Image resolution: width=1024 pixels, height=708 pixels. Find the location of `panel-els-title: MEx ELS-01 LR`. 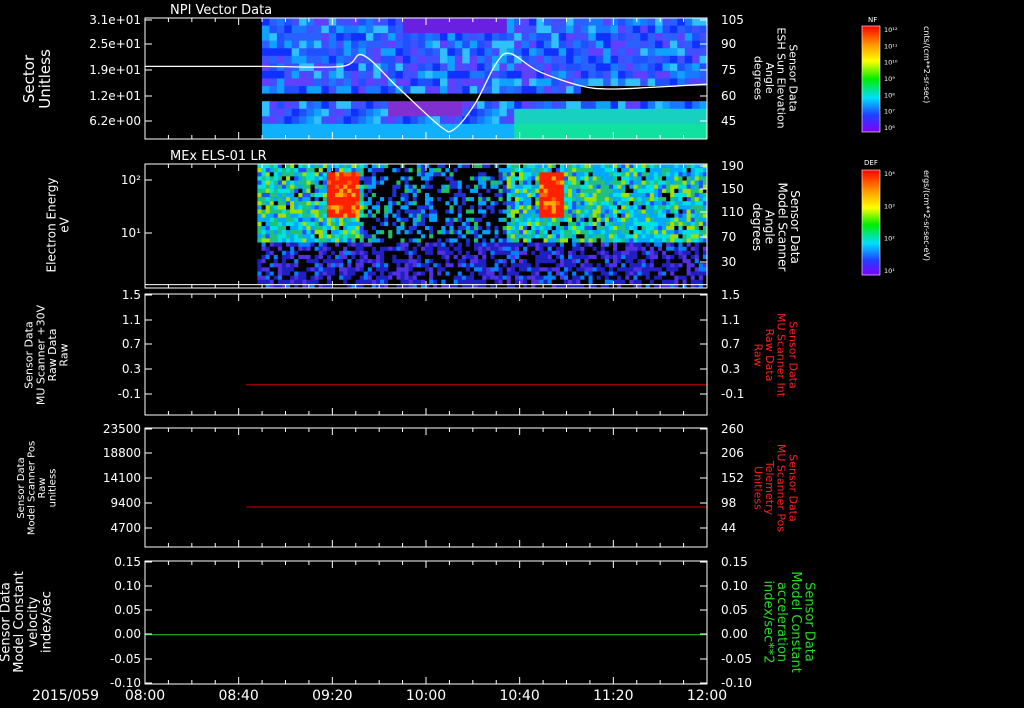

panel-els-title: MEx ELS-01 LR is located at coordinates (218, 156).